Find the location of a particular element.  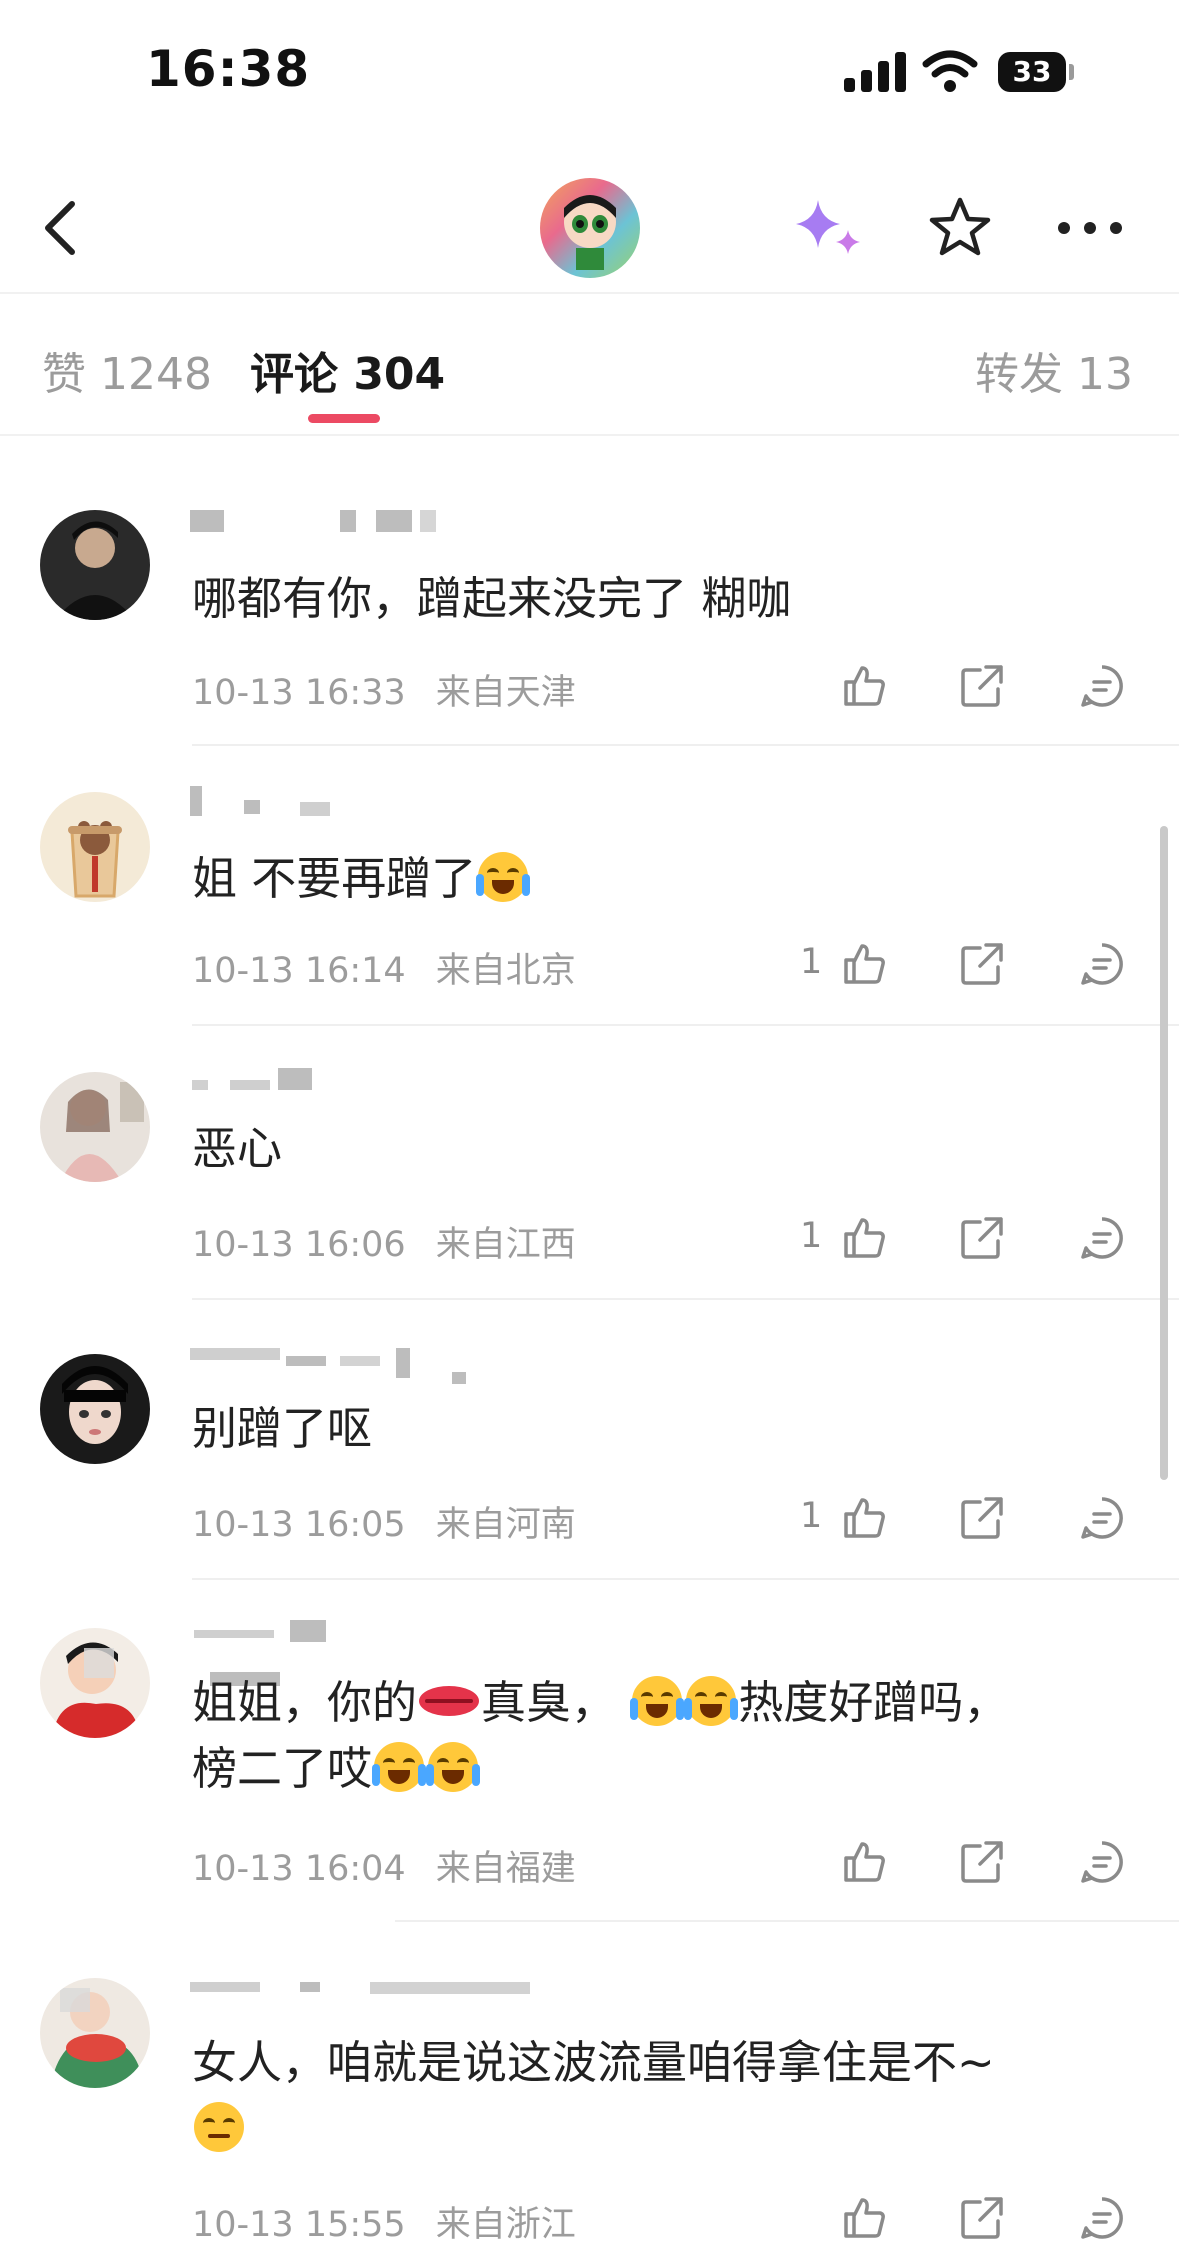

comment-time: 10-13 16:06 is located at coordinates (299, 1245).